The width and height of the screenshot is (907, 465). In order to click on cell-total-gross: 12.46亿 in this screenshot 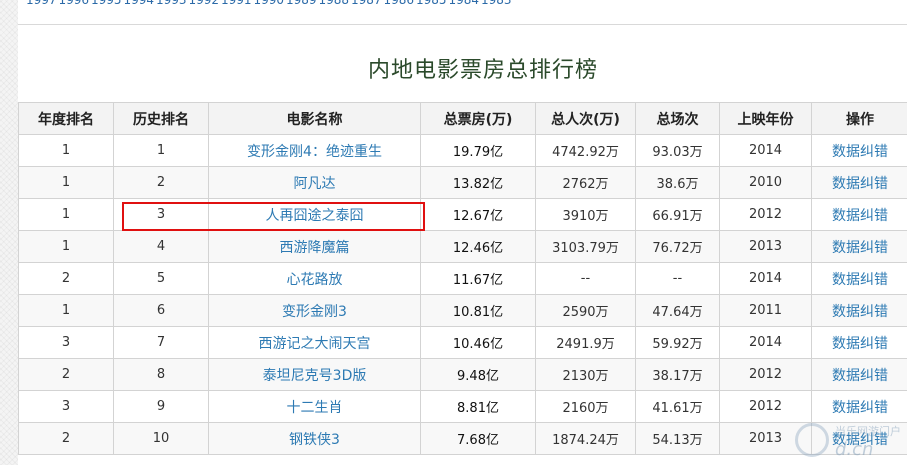, I will do `click(478, 246)`.